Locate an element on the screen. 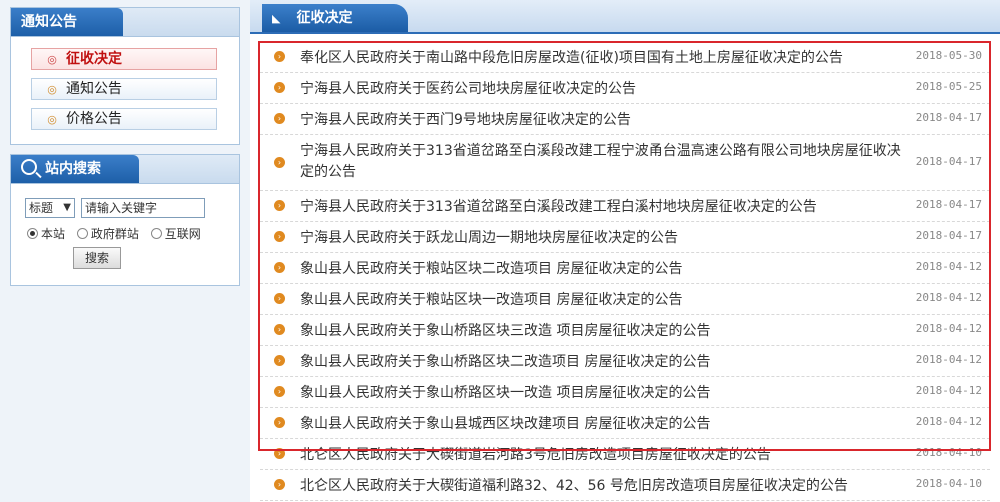  scope-label: 政府群站 is located at coordinates (114, 234).